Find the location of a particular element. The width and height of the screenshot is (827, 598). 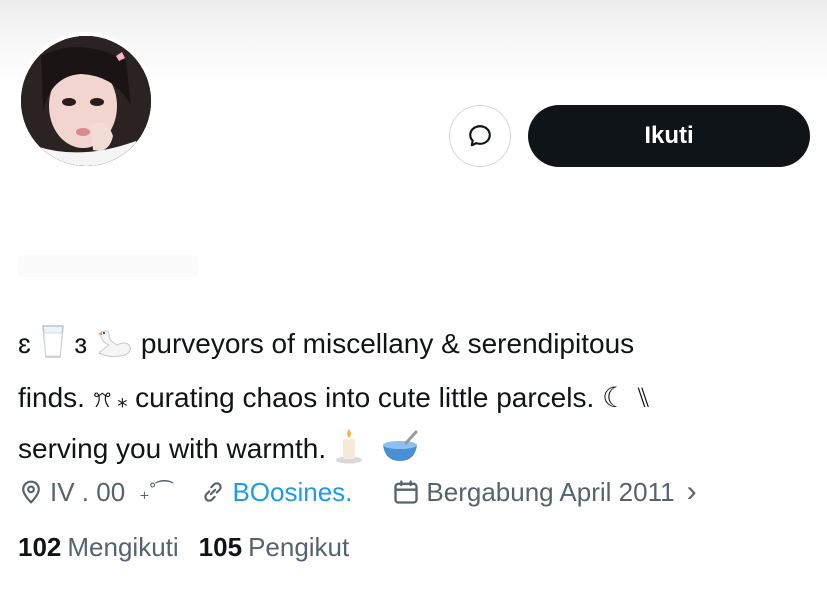

following-stat: 102 Mengikuti is located at coordinates (98, 547).